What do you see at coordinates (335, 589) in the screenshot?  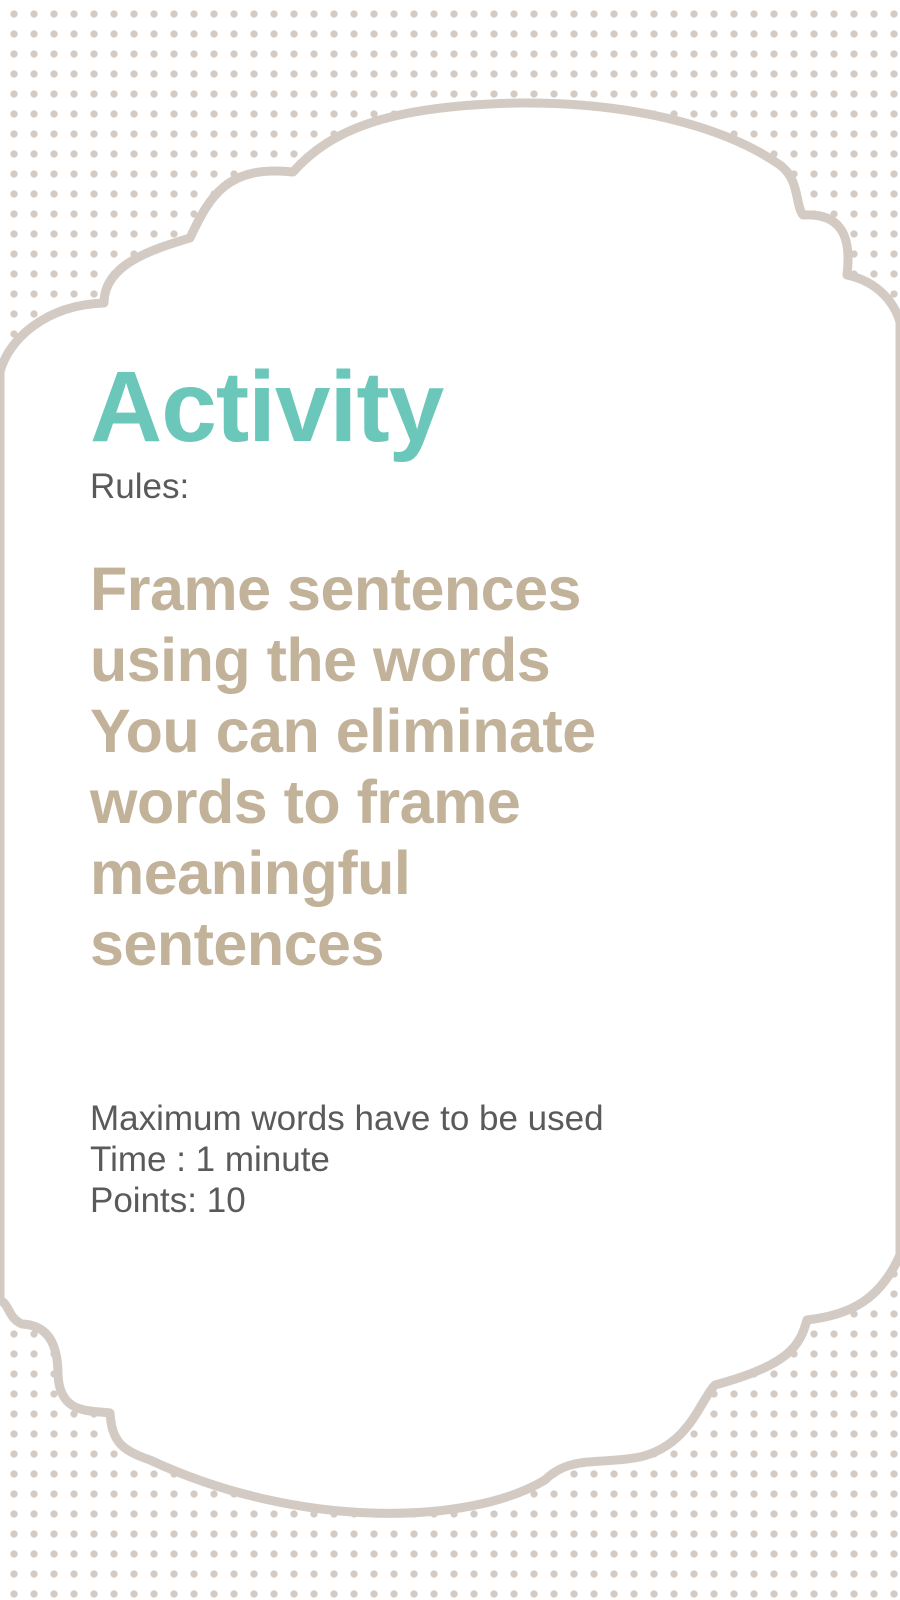 I see `instruction-line: Frame sentences` at bounding box center [335, 589].